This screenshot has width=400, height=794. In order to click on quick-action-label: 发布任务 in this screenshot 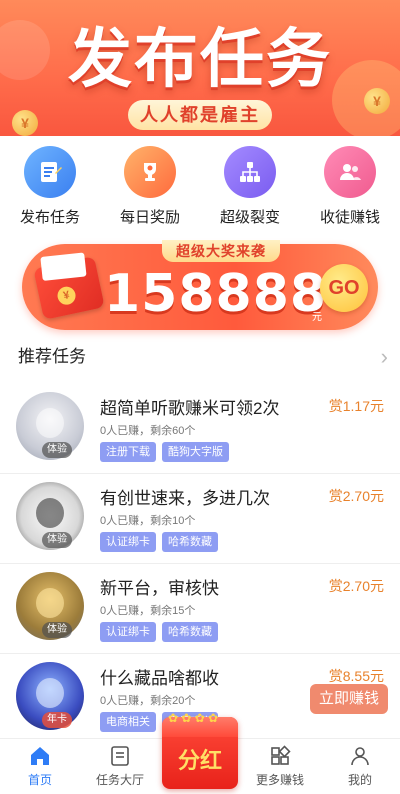, I will do `click(49, 217)`.